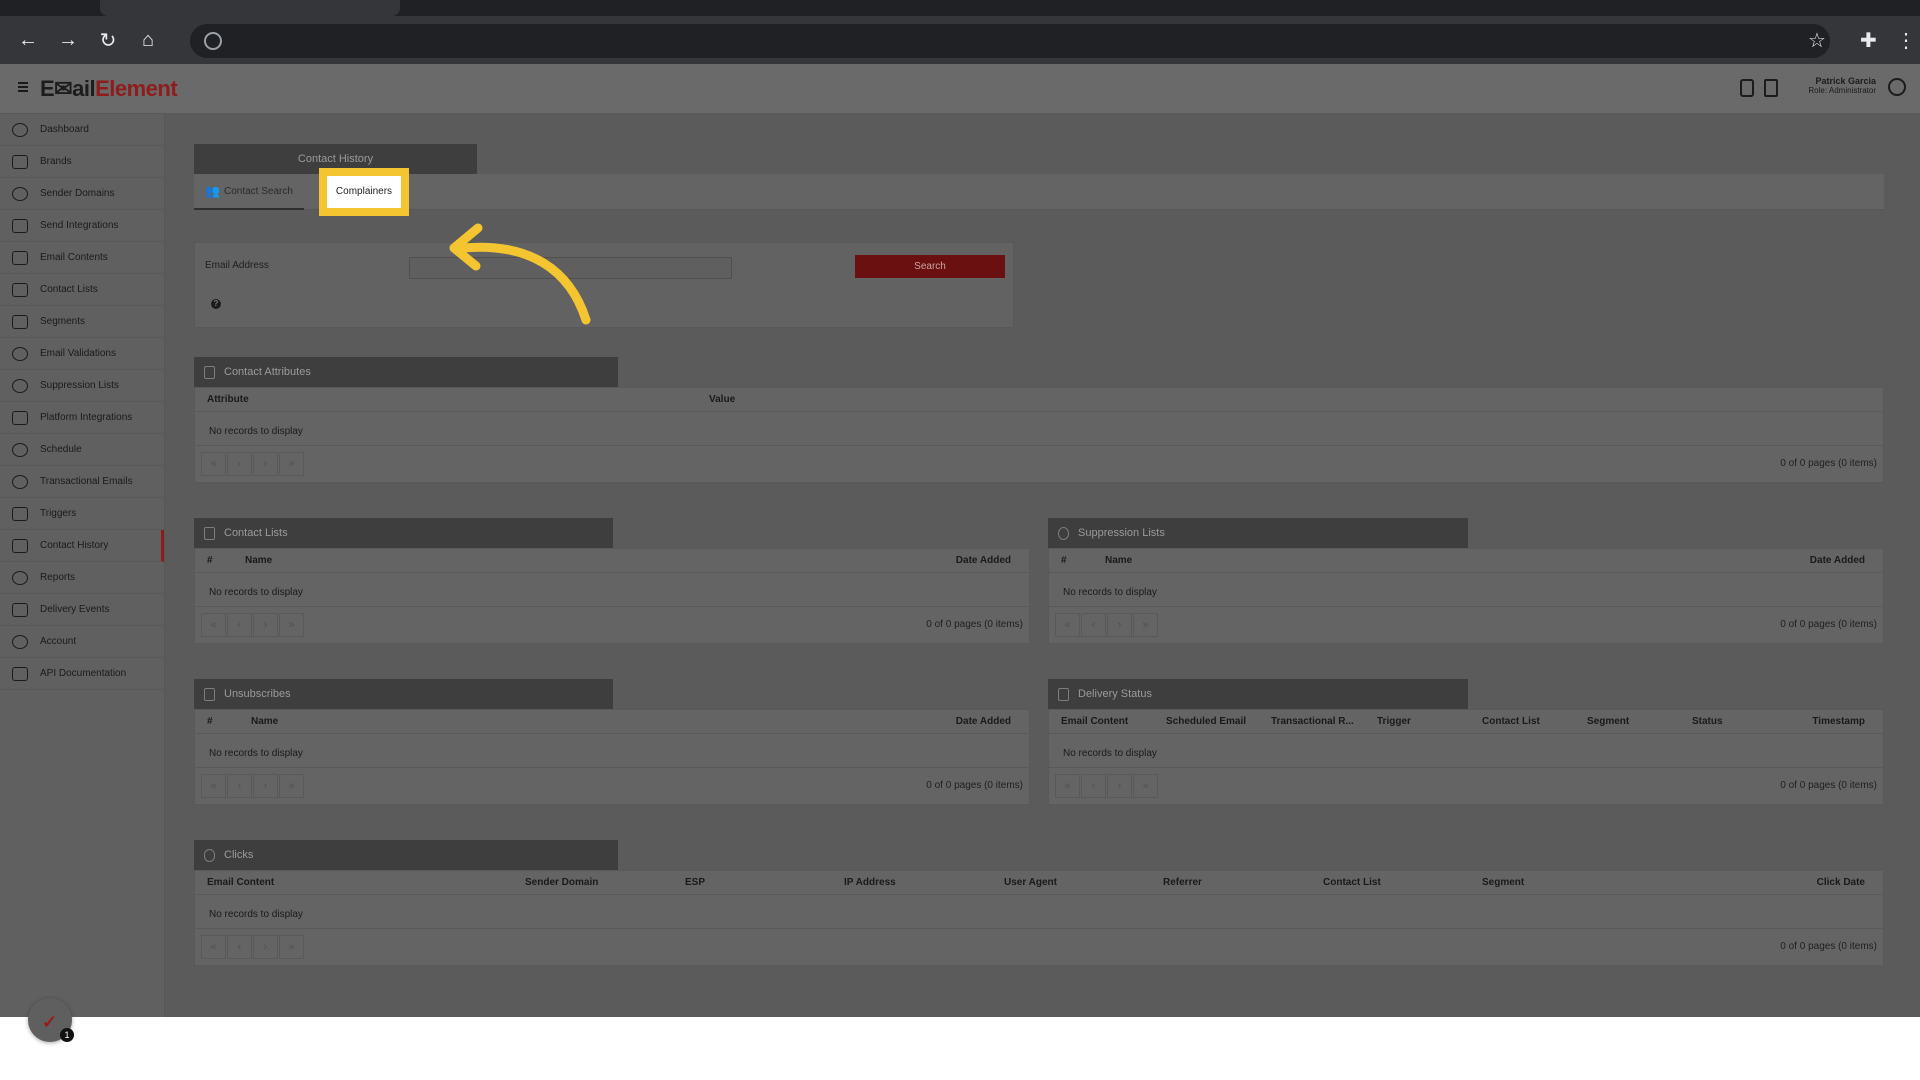 Image resolution: width=1920 pixels, height=1080 pixels. I want to click on sidebar-item-delivery-events: Delivery Events, so click(82, 610).